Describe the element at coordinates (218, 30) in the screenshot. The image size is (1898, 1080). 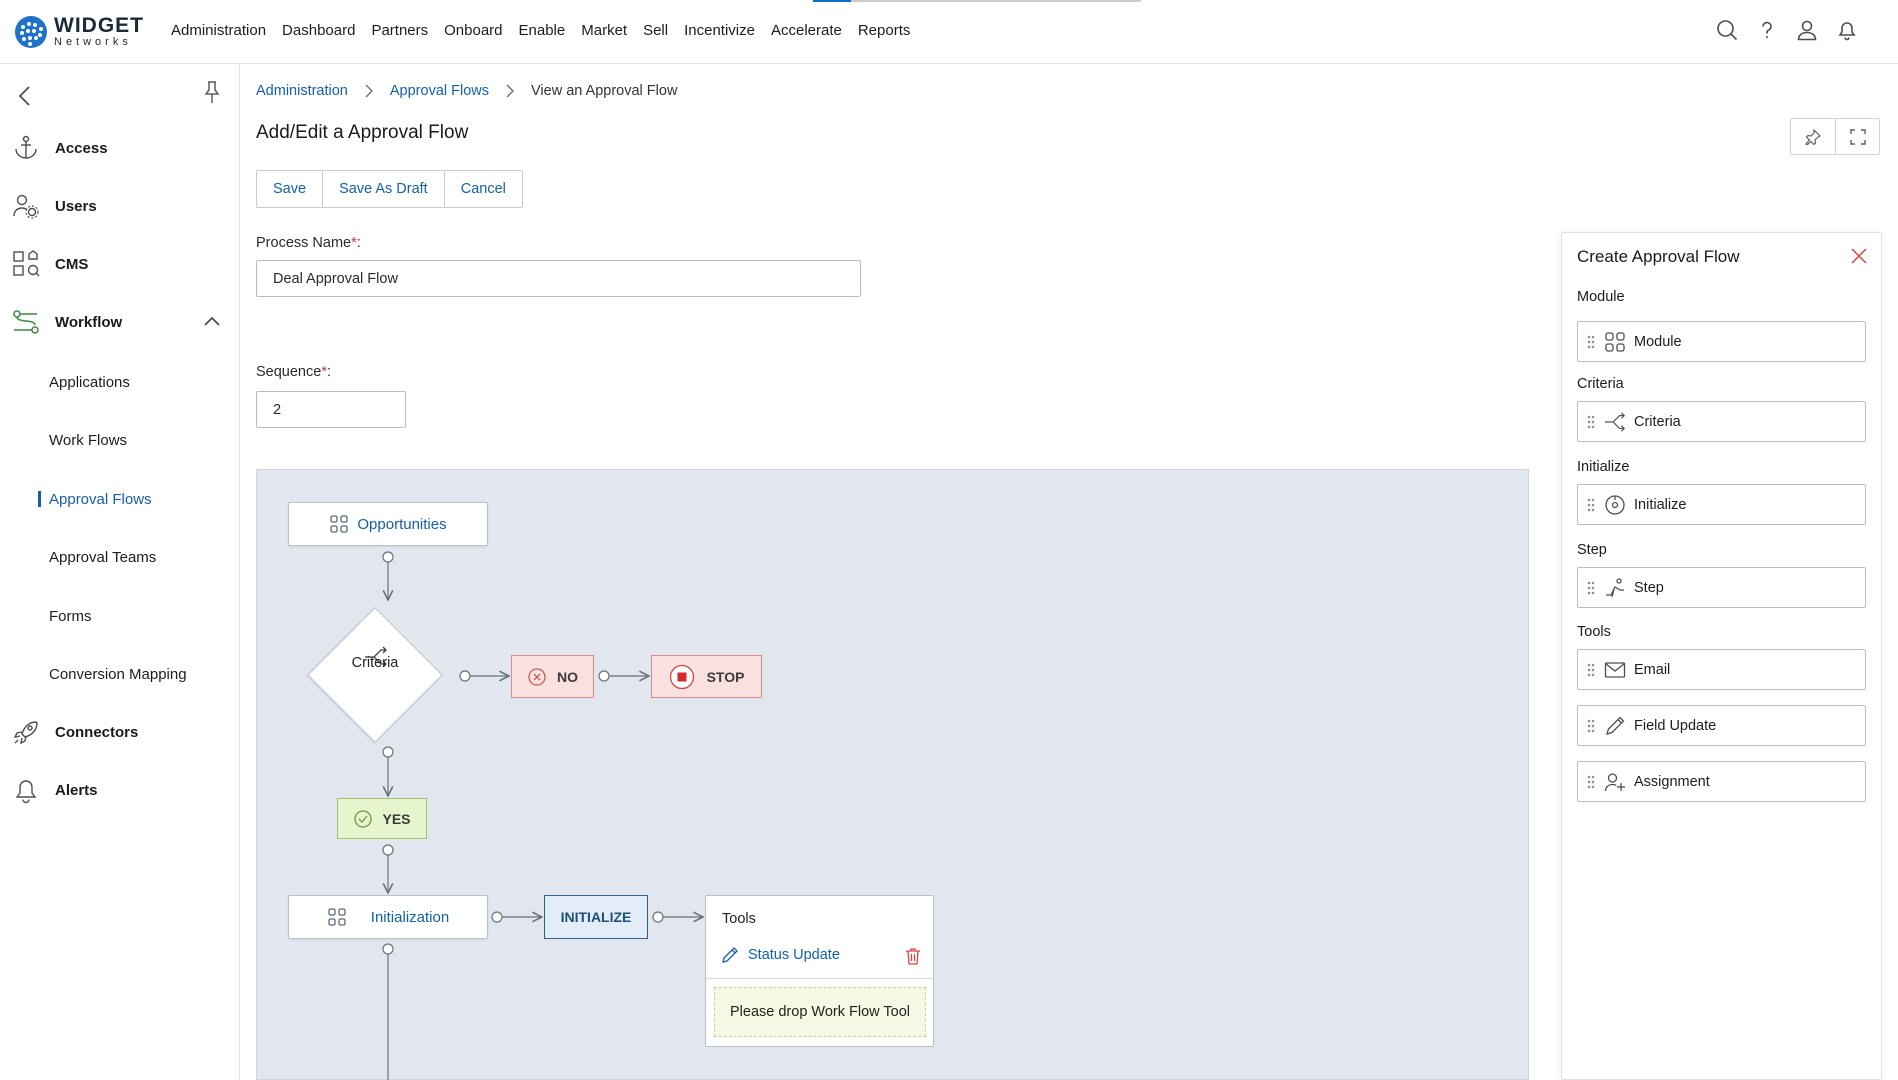
I see `nav-administration: Administration` at that location.